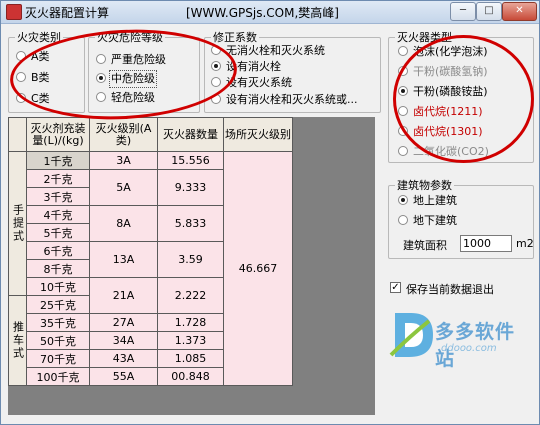 This screenshot has width=540, height=425. What do you see at coordinates (190, 376) in the screenshot?
I see `table-cell-count: 00.848` at bounding box center [190, 376].